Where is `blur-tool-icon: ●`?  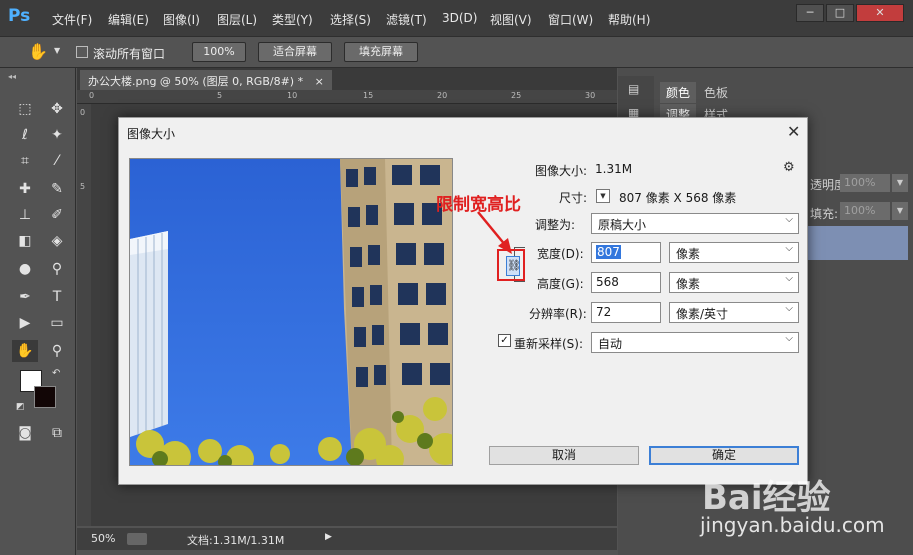
blur-tool-icon: ● is located at coordinates (25, 269).